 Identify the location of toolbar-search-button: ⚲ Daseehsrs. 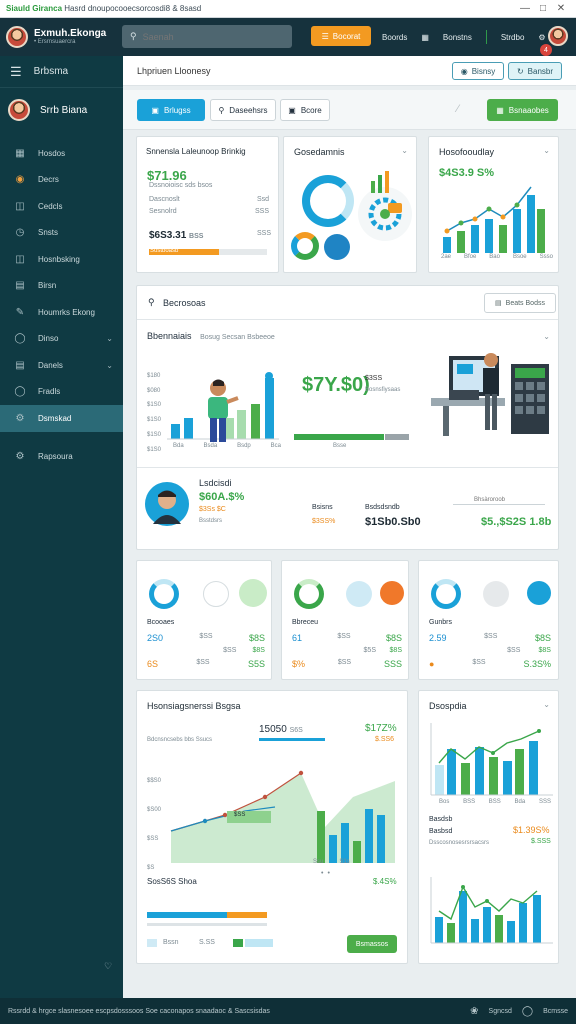
(243, 110).